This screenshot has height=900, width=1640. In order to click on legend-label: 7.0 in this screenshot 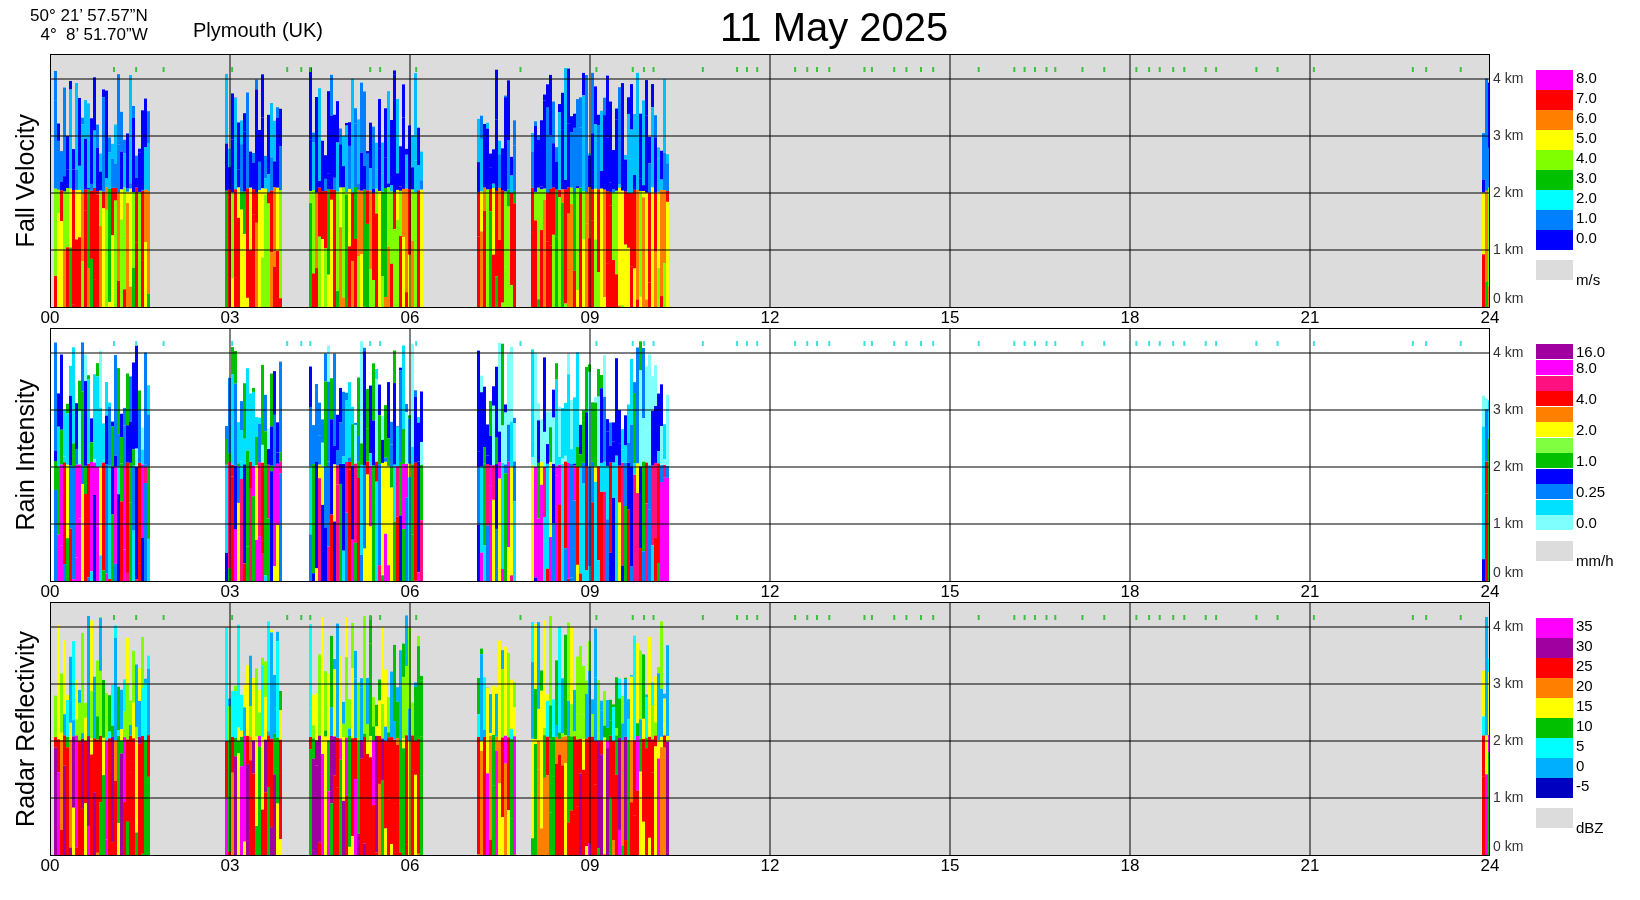, I will do `click(1586, 98)`.